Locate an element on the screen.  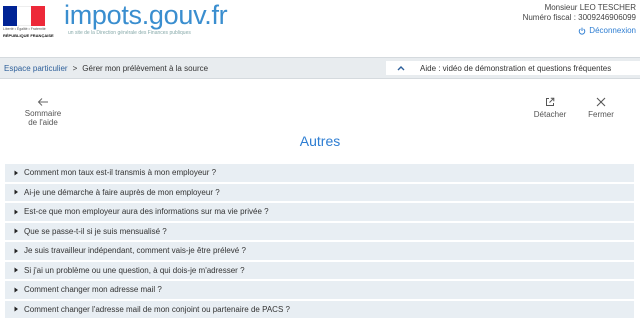
logout-label: Déconnexion is located at coordinates (612, 30).